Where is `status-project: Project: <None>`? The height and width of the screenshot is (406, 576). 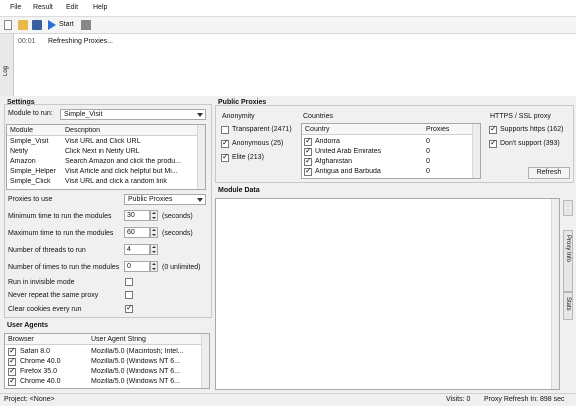
status-project: Project: <None> is located at coordinates (29, 399).